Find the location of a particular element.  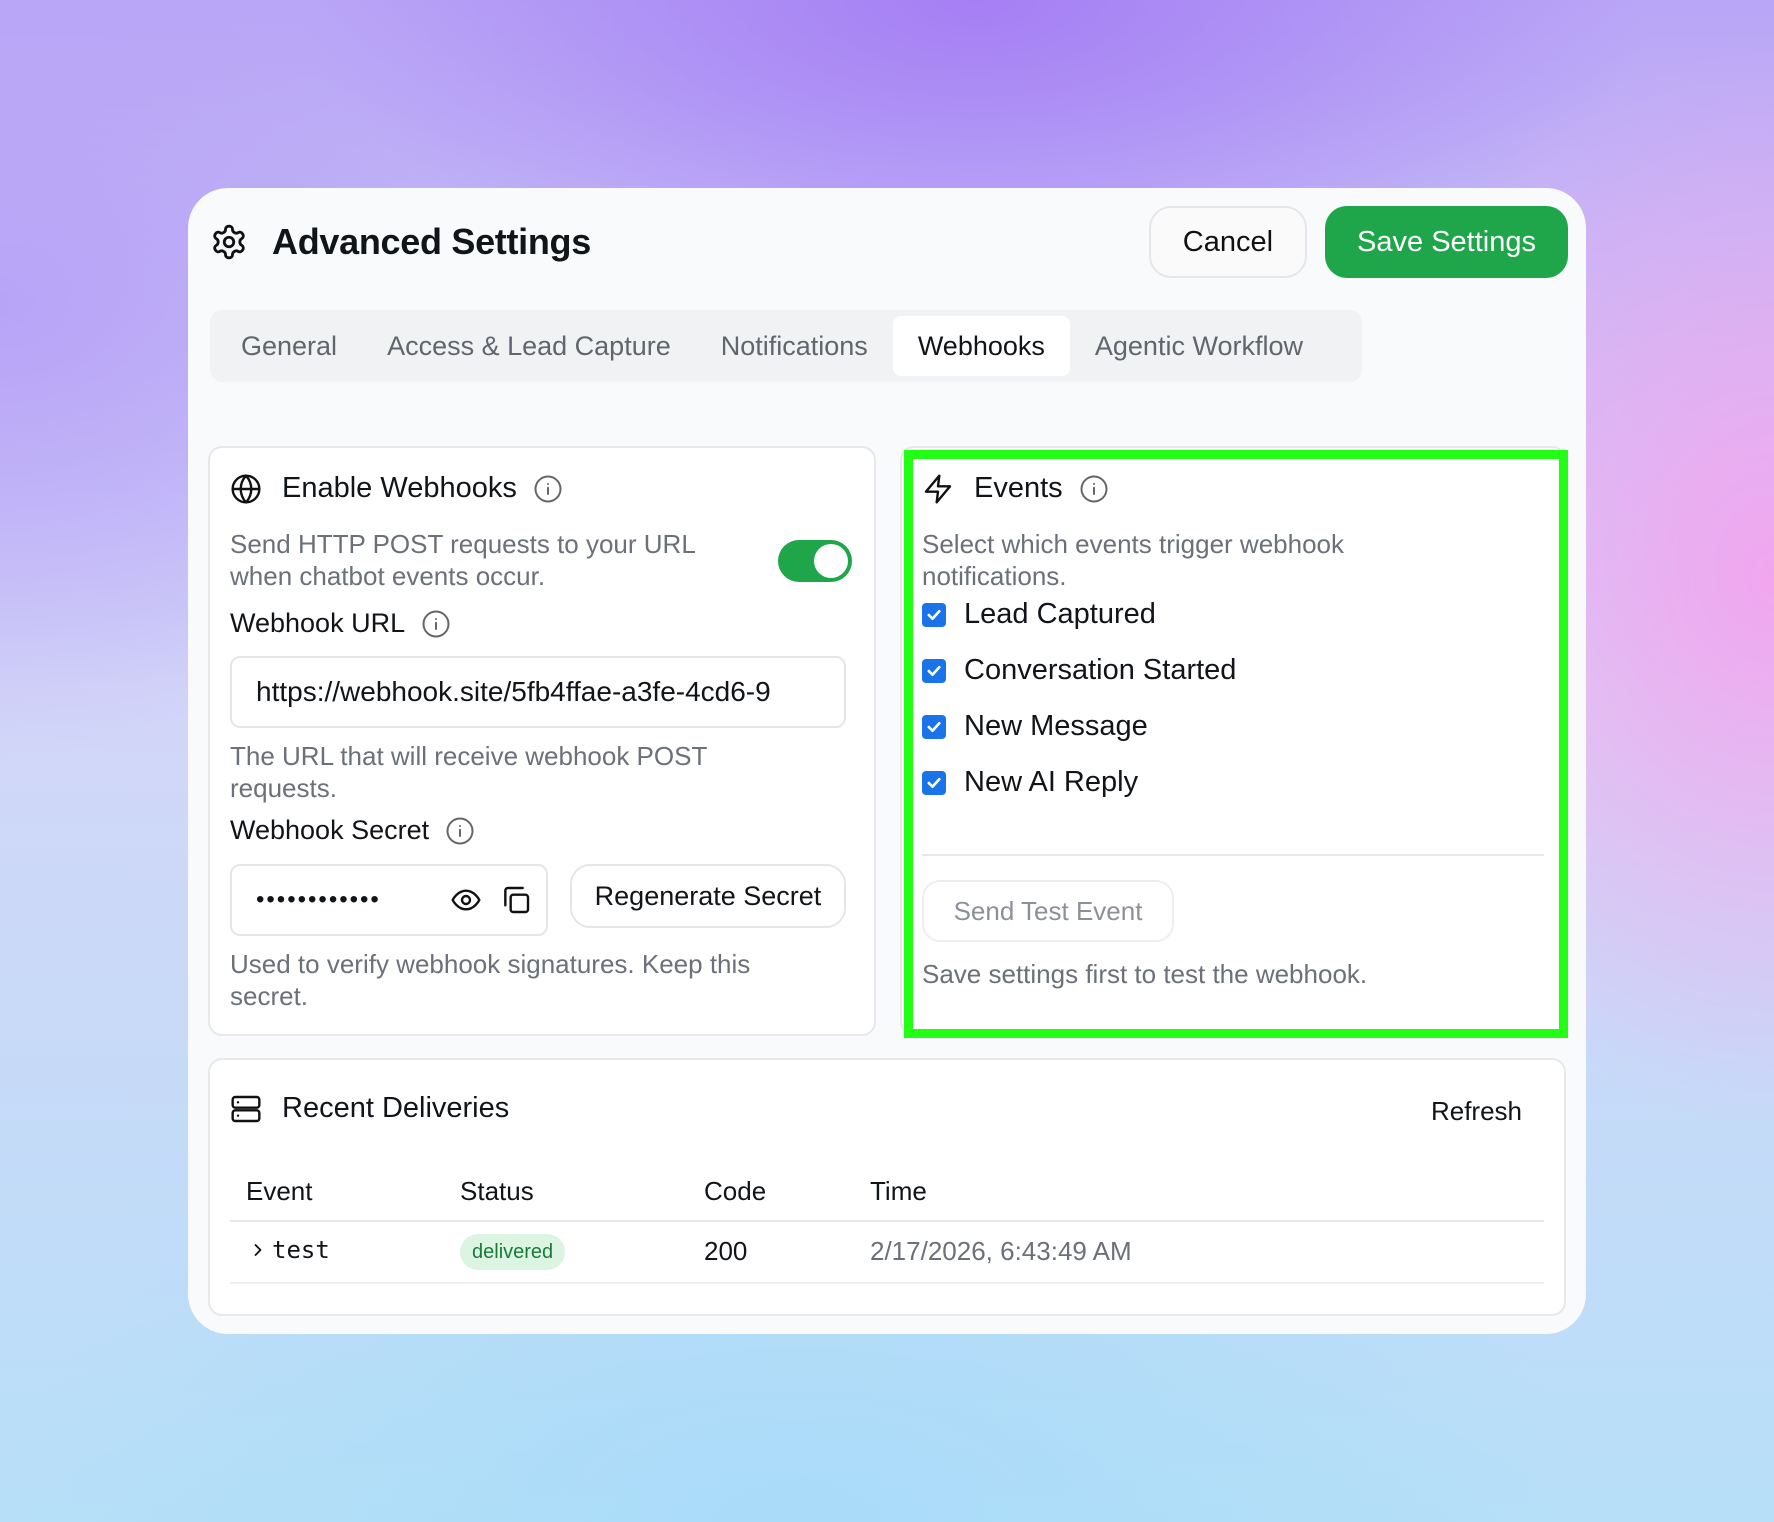

event-label: New AI Reply is located at coordinates (1051, 782).